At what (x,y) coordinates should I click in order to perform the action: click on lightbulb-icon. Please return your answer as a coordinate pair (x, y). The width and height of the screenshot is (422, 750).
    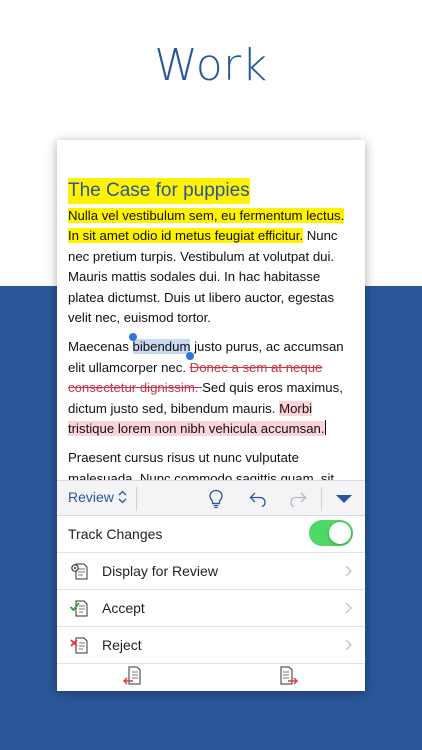
    Looking at the image, I should click on (216, 499).